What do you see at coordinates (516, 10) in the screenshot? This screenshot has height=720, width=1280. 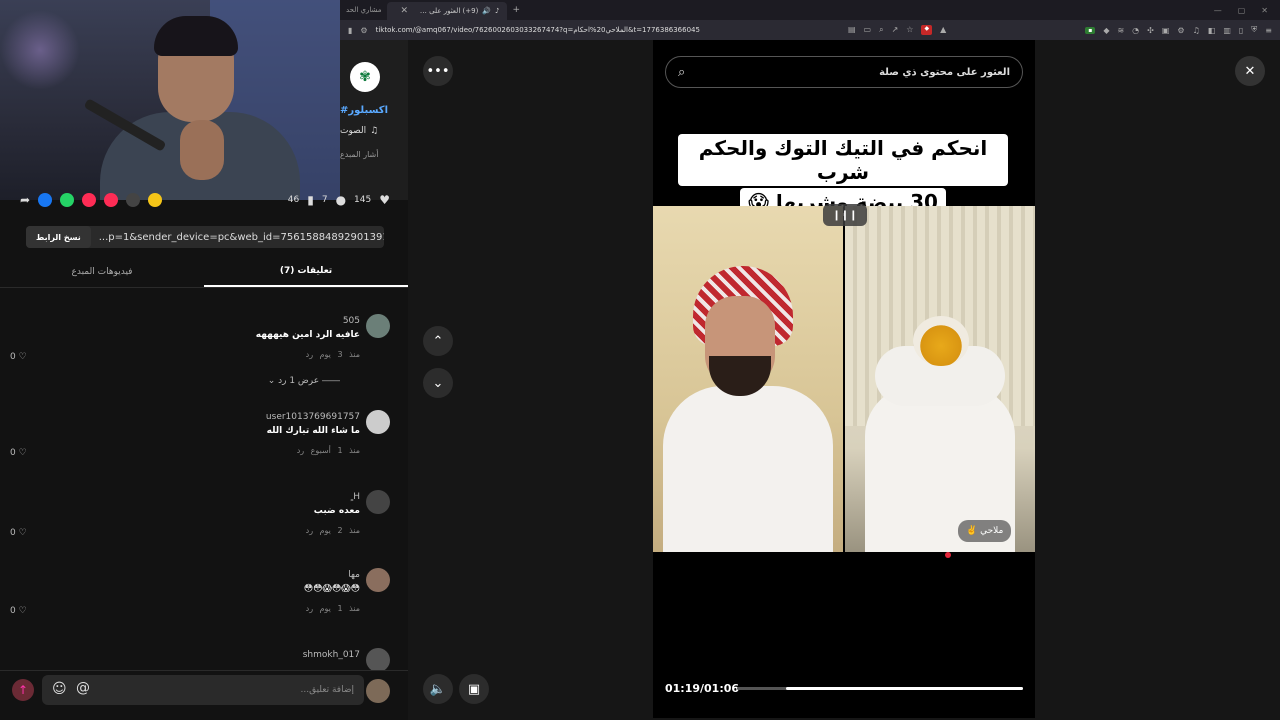 I see `new-tab-icon: +` at bounding box center [516, 10].